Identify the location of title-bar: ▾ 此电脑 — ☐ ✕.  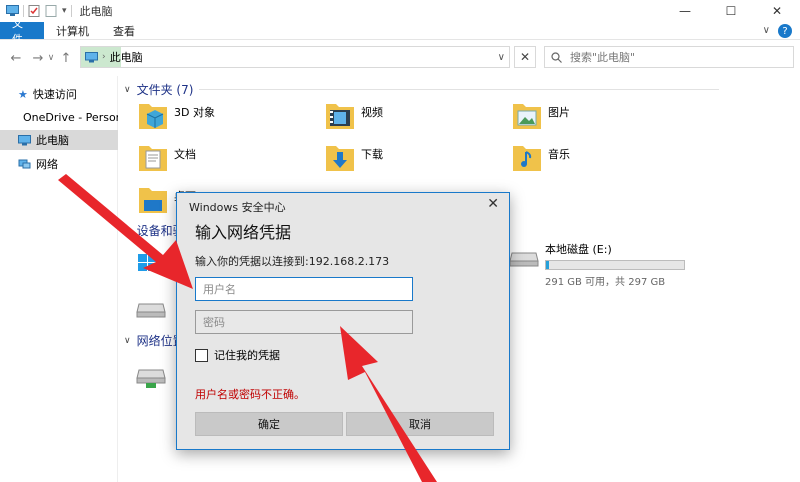
(400, 11).